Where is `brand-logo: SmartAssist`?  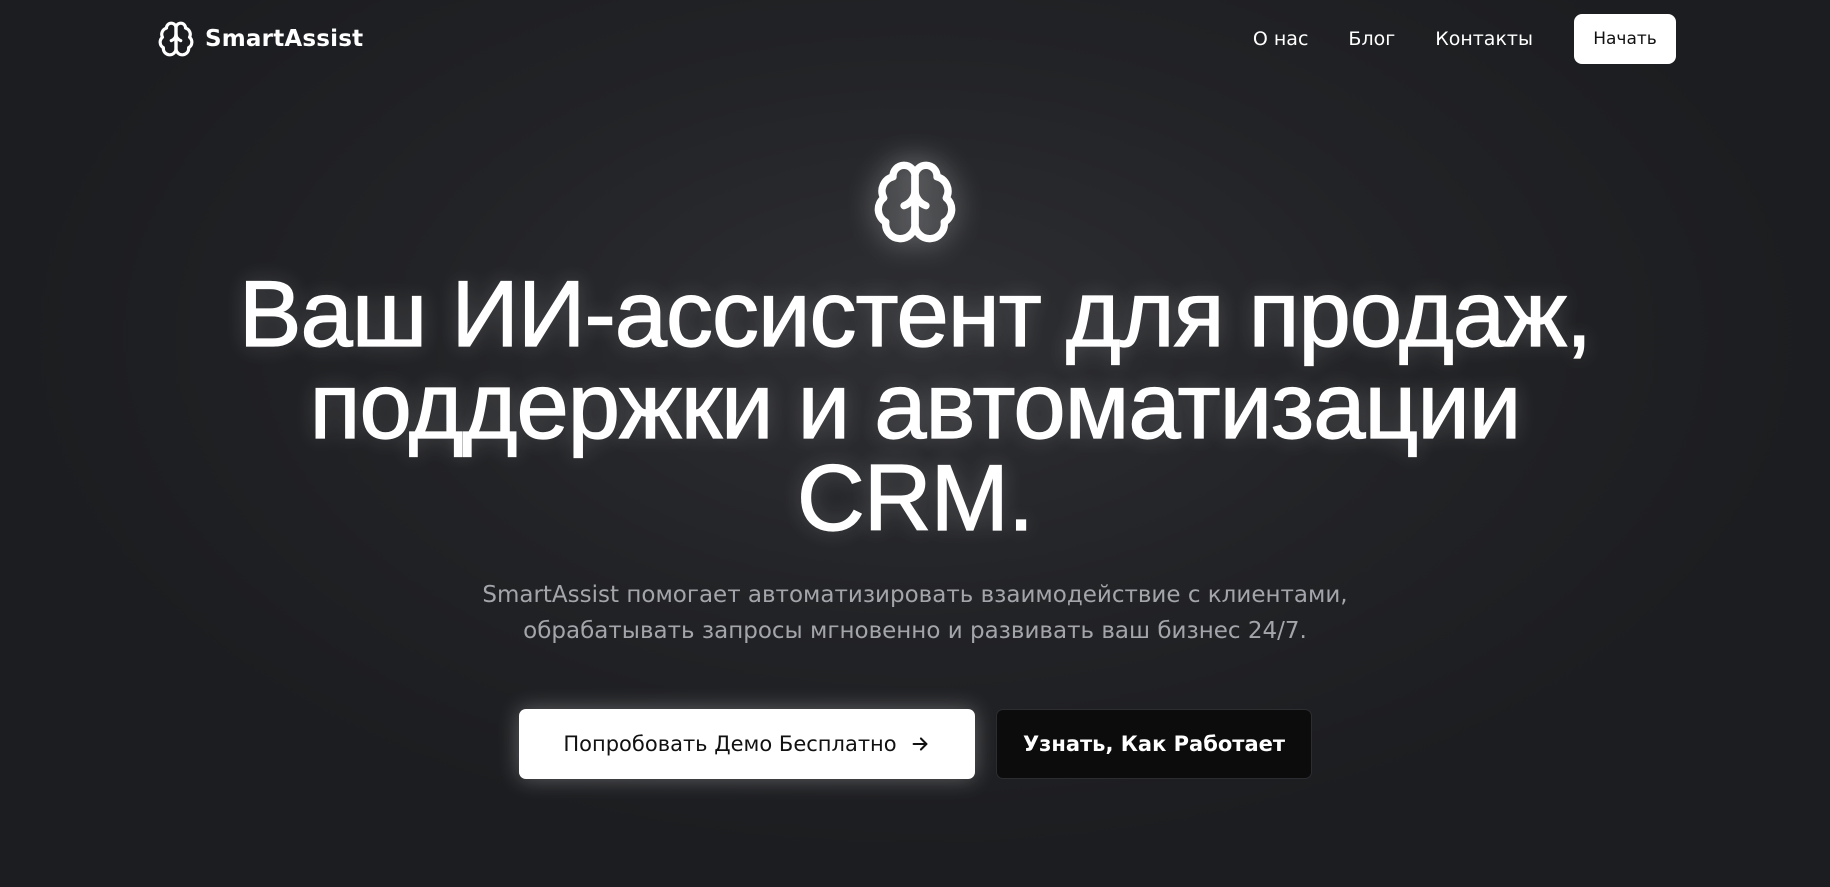 brand-logo: SmartAssist is located at coordinates (260, 39).